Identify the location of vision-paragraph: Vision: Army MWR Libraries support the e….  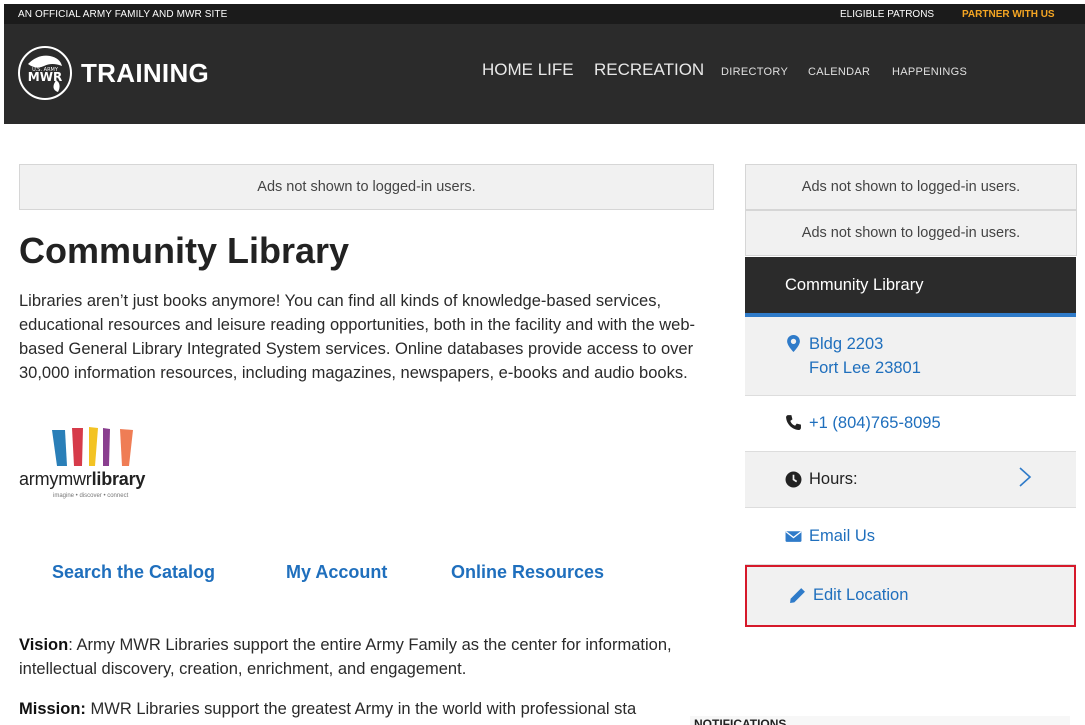
(364, 657).